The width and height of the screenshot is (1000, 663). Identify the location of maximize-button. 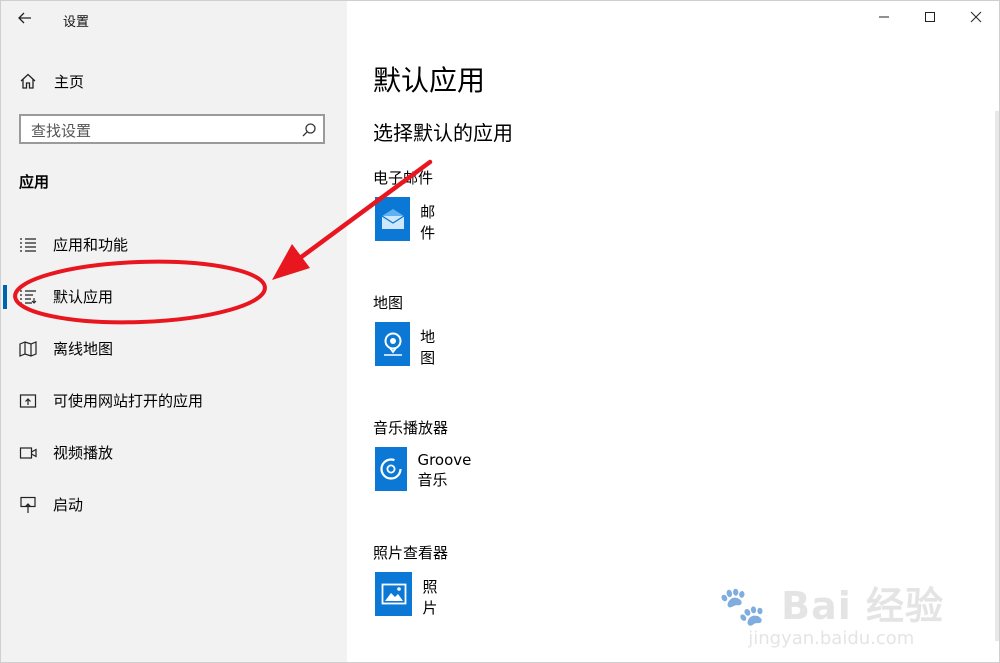
(930, 17).